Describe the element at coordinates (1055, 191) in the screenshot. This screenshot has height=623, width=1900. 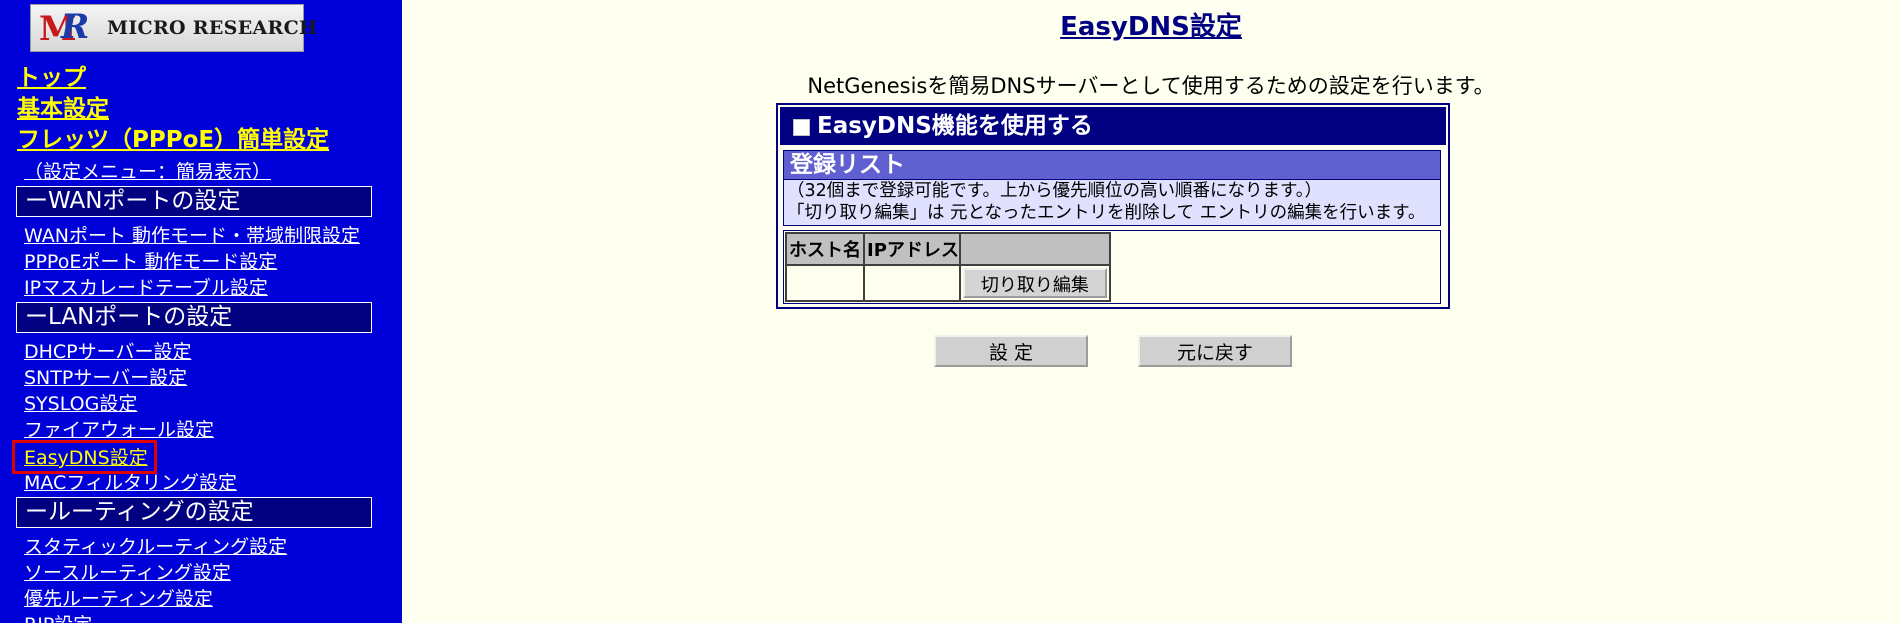
I see `registration-note: （32個まで登録可能です。上から優先順位の高い順番になります。）` at that location.